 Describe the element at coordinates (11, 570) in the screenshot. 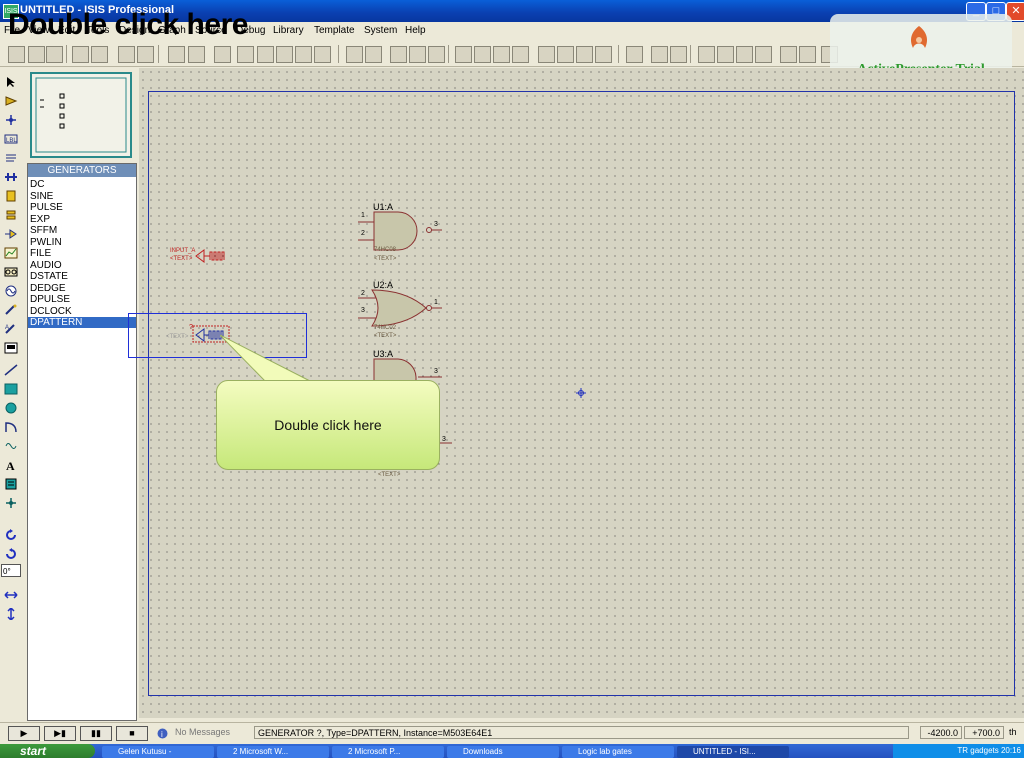

I see `rotation-angle-field: 0°` at that location.